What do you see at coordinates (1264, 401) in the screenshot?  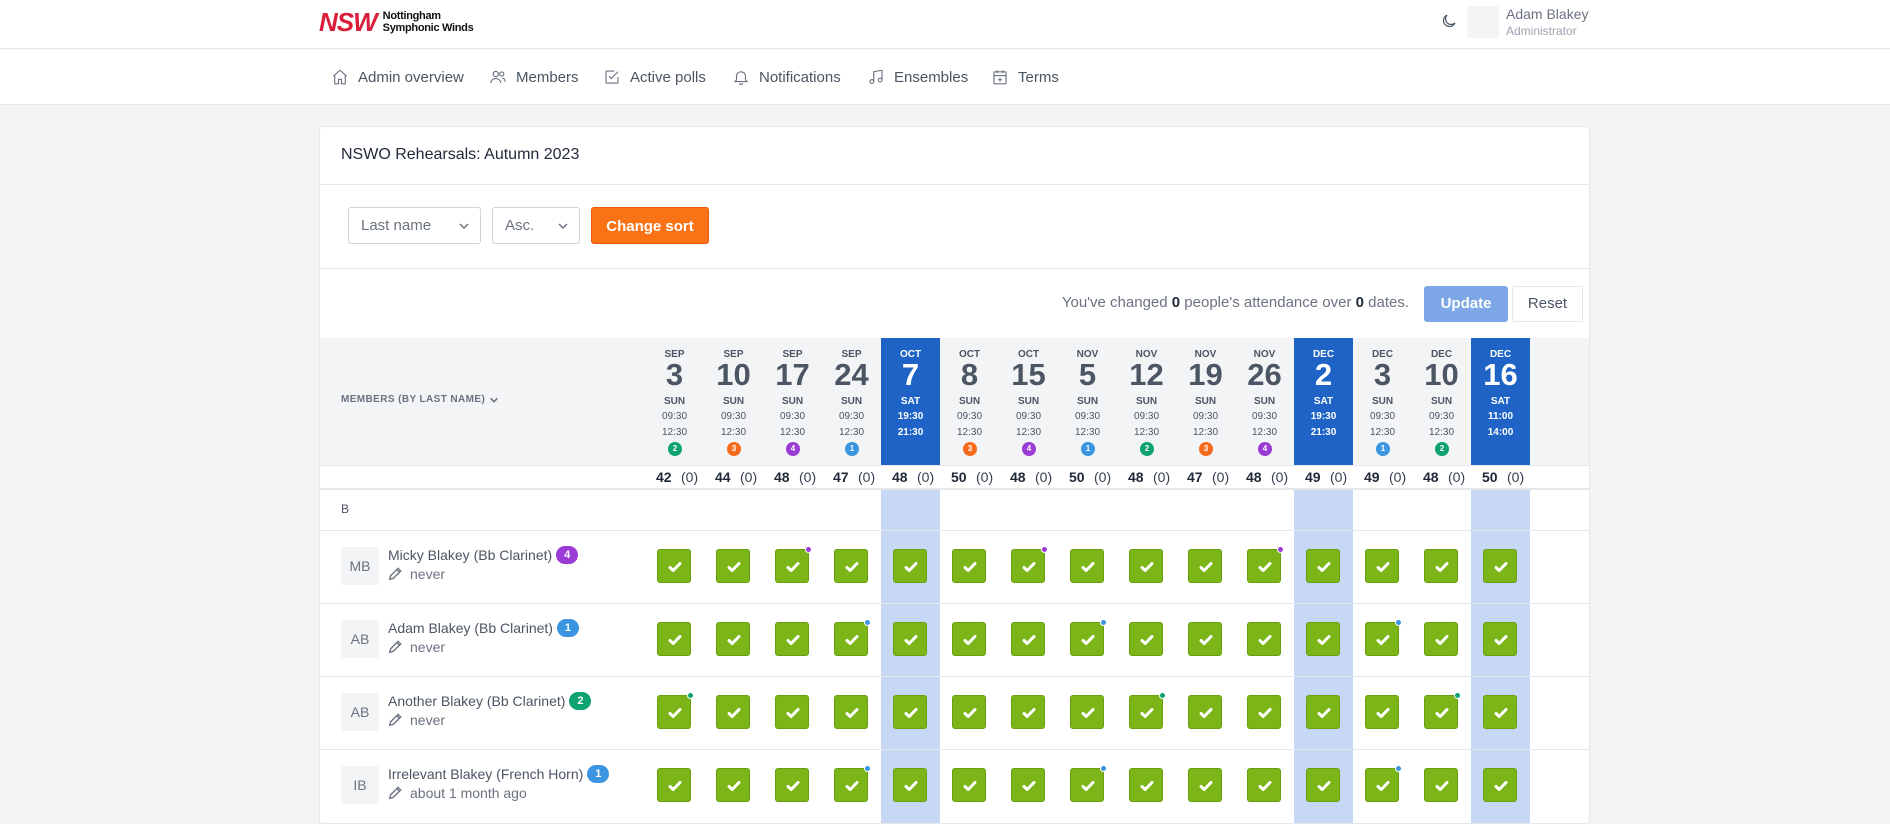 I see `date-header: NOV 26 SUN 09:30 12:30 4` at bounding box center [1264, 401].